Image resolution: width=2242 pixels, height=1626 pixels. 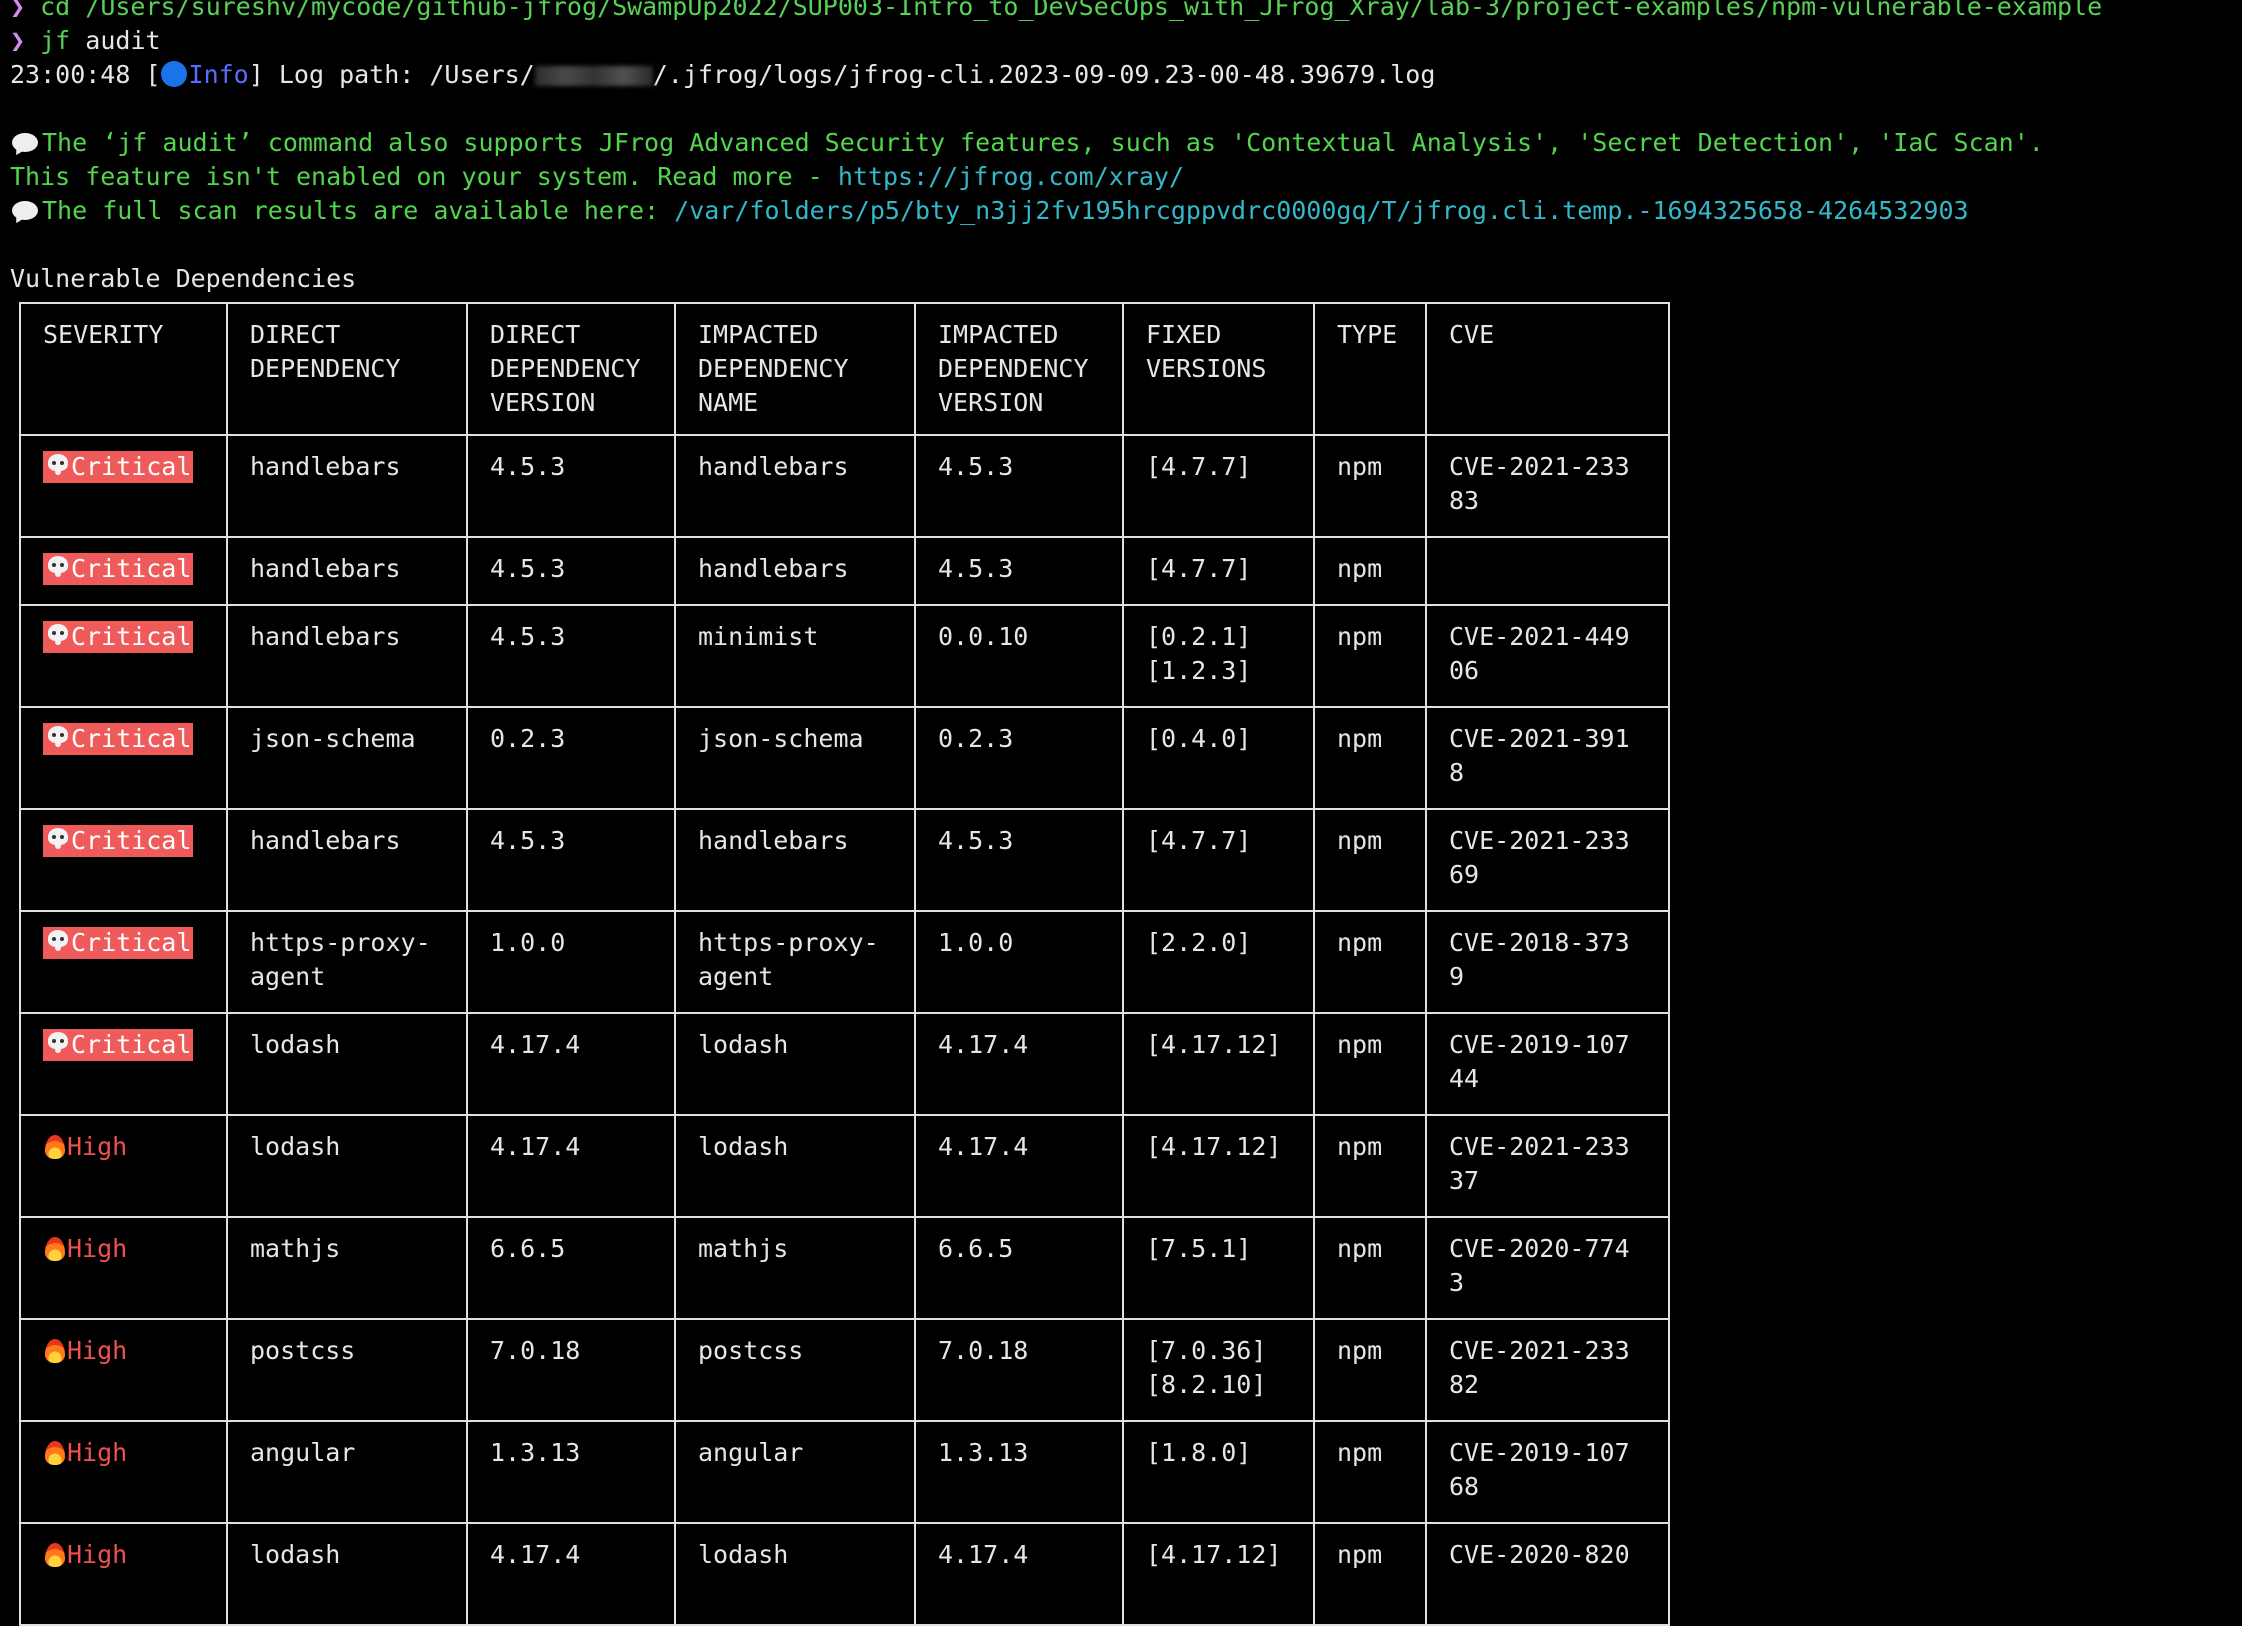 I want to click on cve-cell: CVE-2020-774 3, so click(x=1547, y=1268).